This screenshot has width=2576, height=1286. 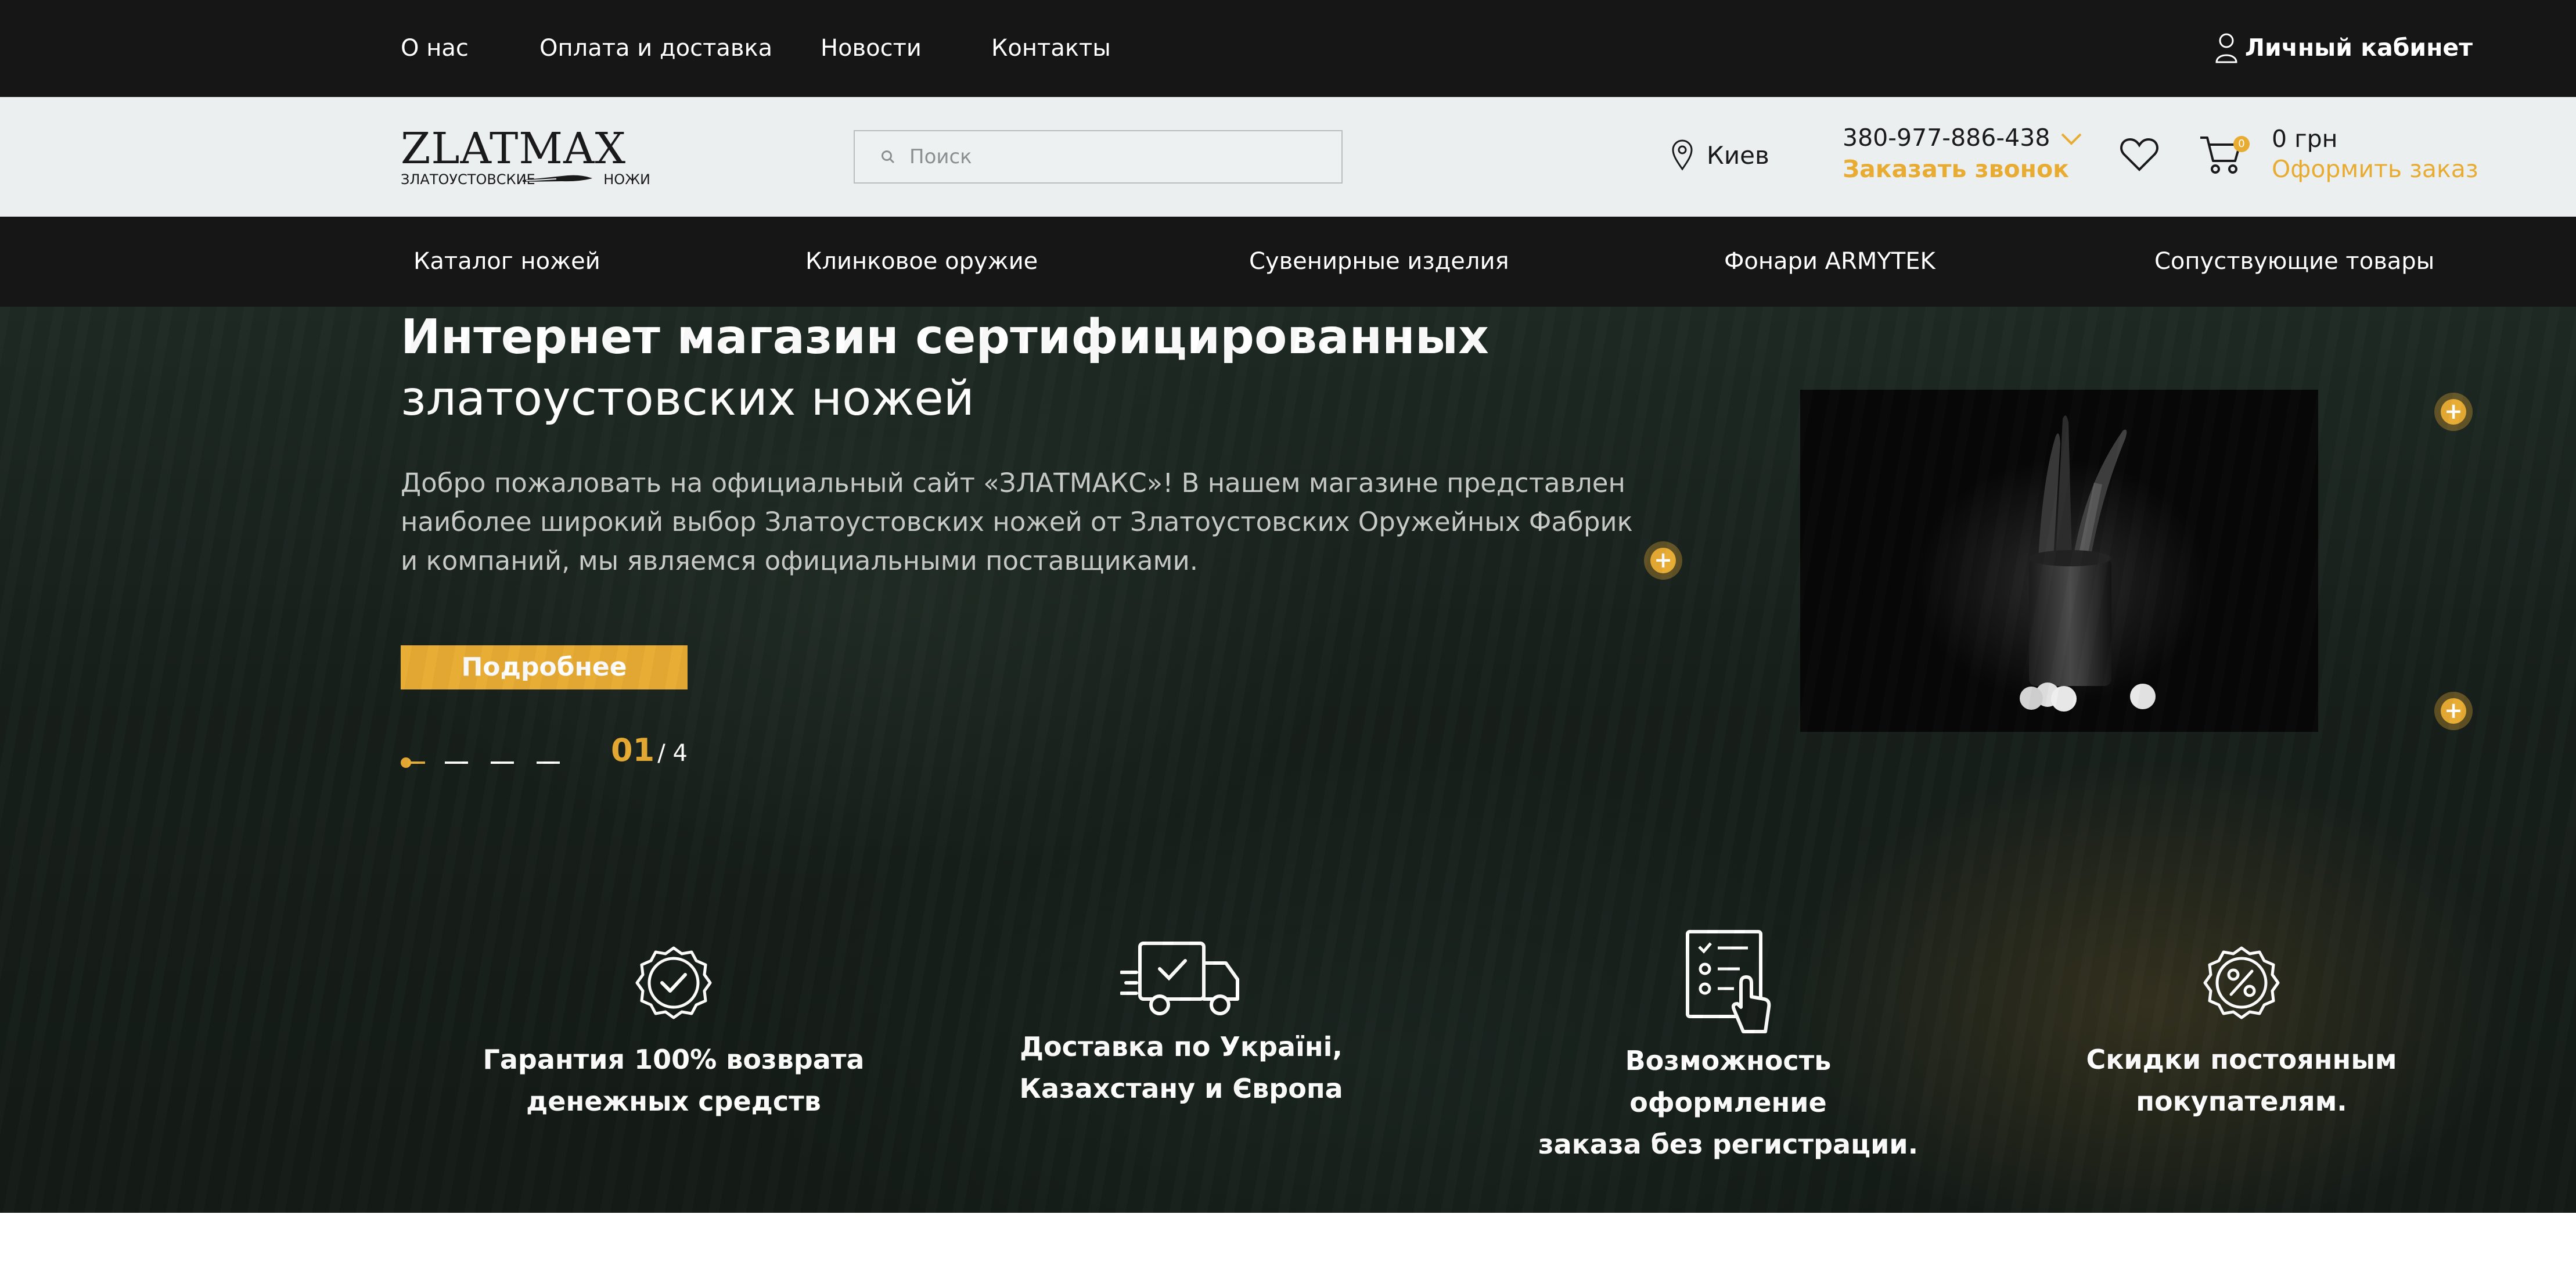 What do you see at coordinates (2358, 48) in the screenshot?
I see `account-label: Личный кабинет` at bounding box center [2358, 48].